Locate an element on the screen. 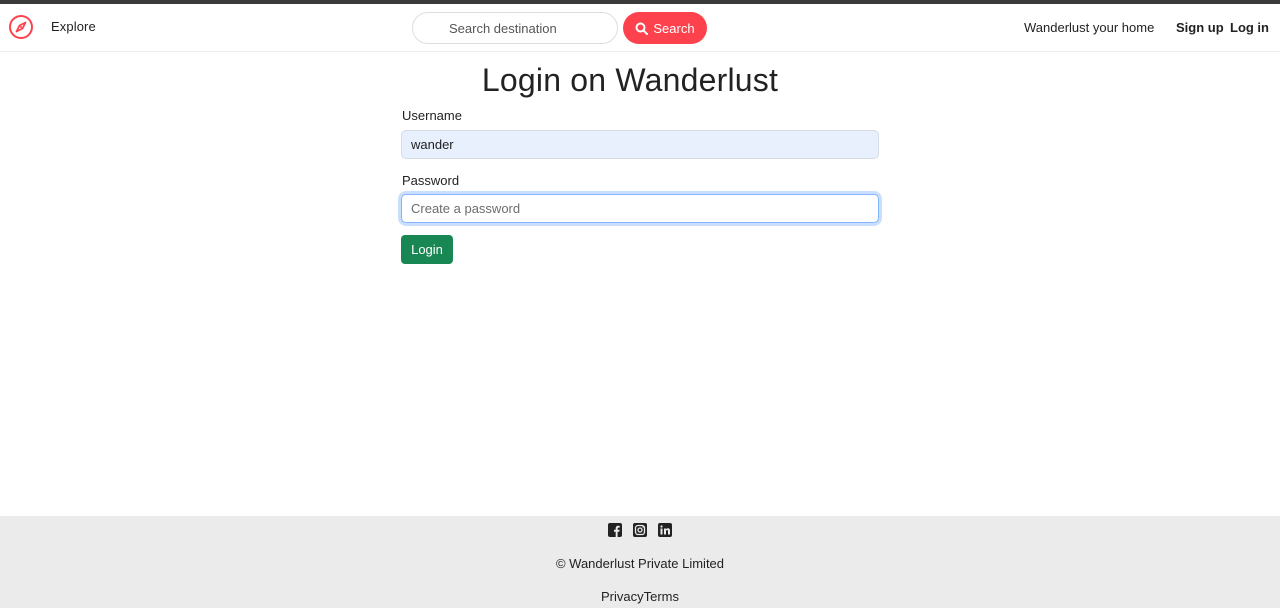  password-input is located at coordinates (640, 208).